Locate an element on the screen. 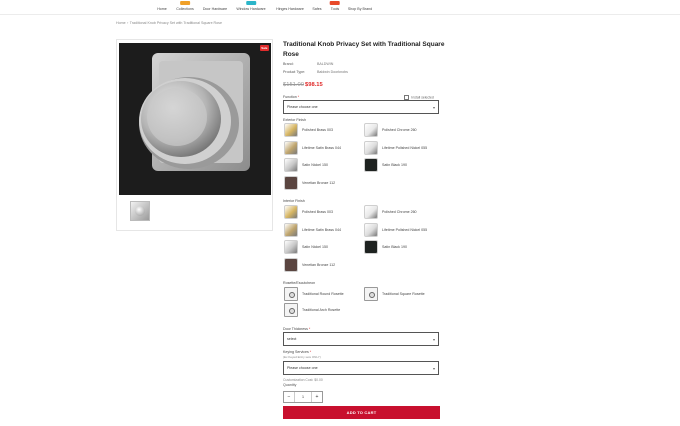 Image resolution: width=680 pixels, height=426 pixels. nav-item-shop-by-brand: Shop By Brand is located at coordinates (360, 9).